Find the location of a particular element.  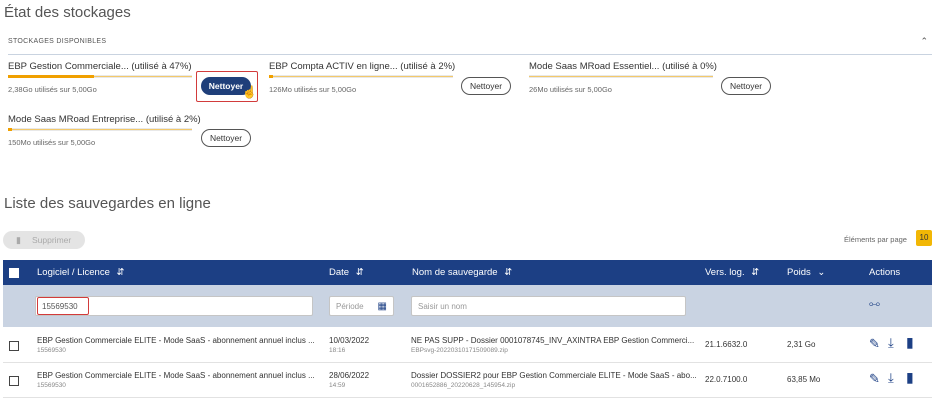

storage-usage: 150Mo utilisés sur 5,00Go is located at coordinates (52, 142).